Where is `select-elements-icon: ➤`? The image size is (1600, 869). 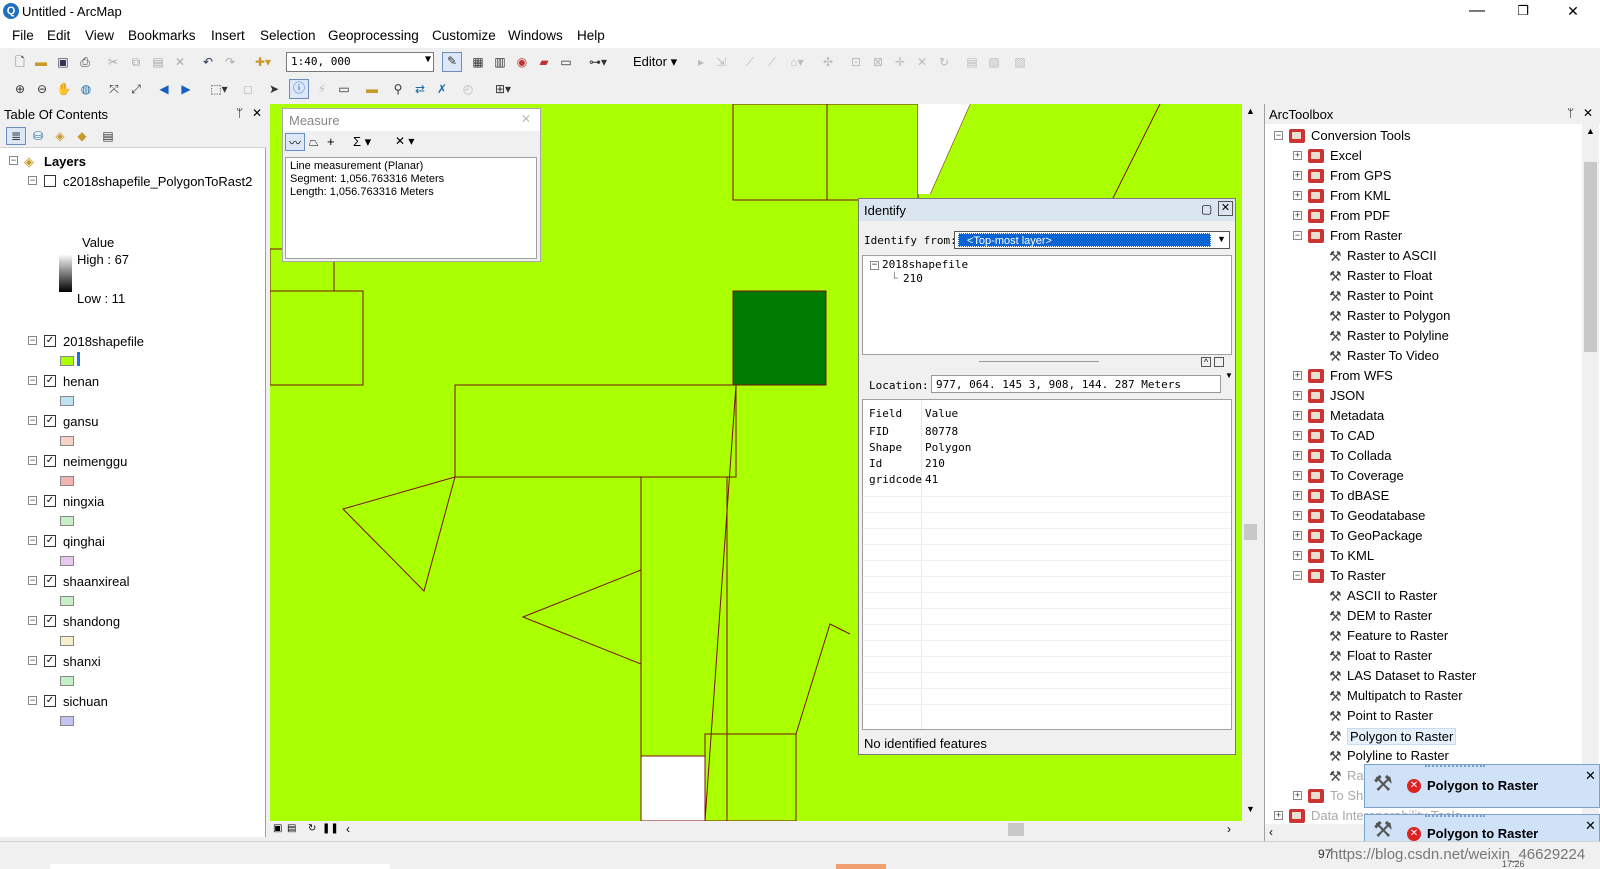
select-elements-icon: ➤ is located at coordinates (274, 89).